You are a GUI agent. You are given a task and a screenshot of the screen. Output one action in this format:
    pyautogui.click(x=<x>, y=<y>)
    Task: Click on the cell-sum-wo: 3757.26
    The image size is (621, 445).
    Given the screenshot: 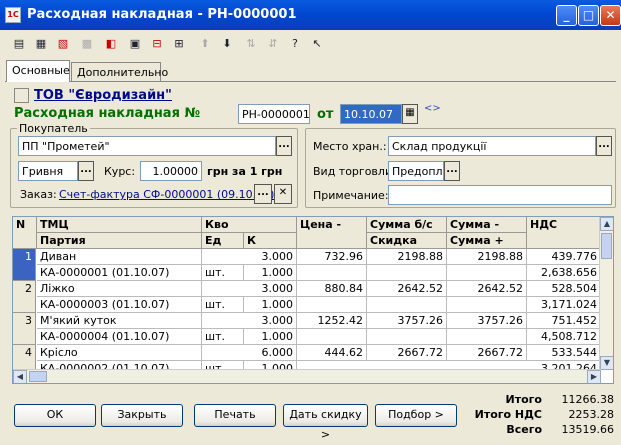 What is the action you would take?
    pyautogui.click(x=407, y=321)
    